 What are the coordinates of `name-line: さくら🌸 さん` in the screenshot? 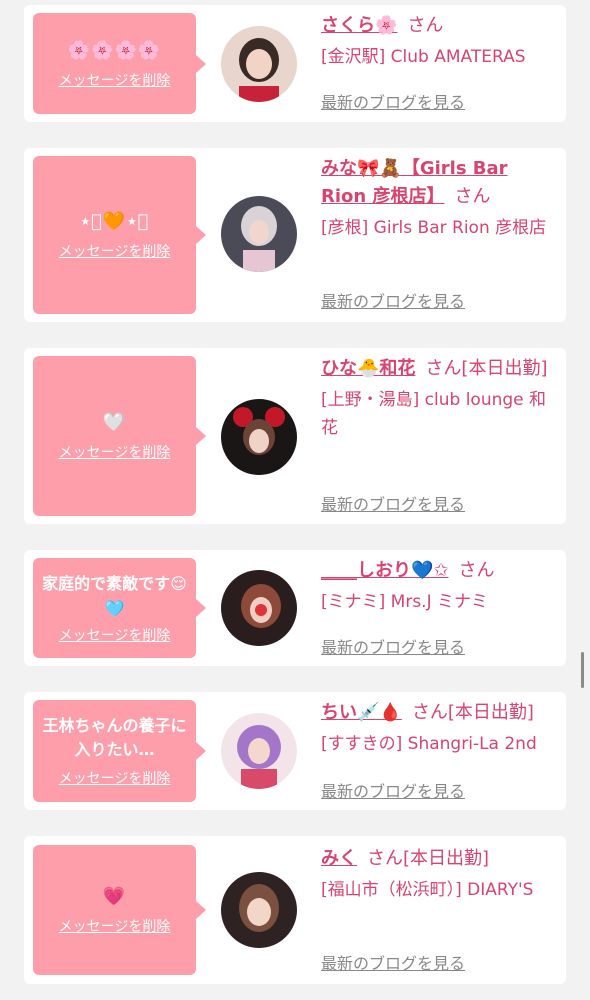 It's located at (438, 26).